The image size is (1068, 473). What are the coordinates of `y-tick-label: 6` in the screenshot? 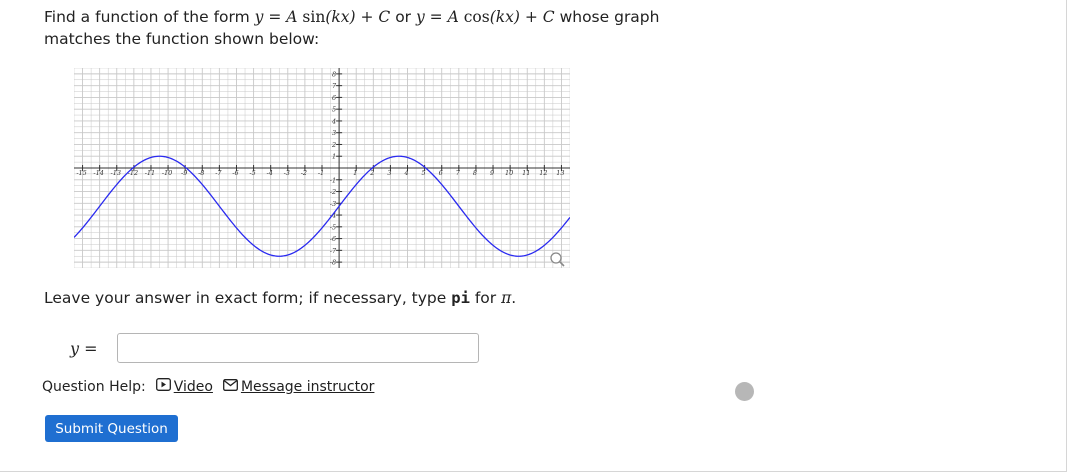 It's located at (334, 98).